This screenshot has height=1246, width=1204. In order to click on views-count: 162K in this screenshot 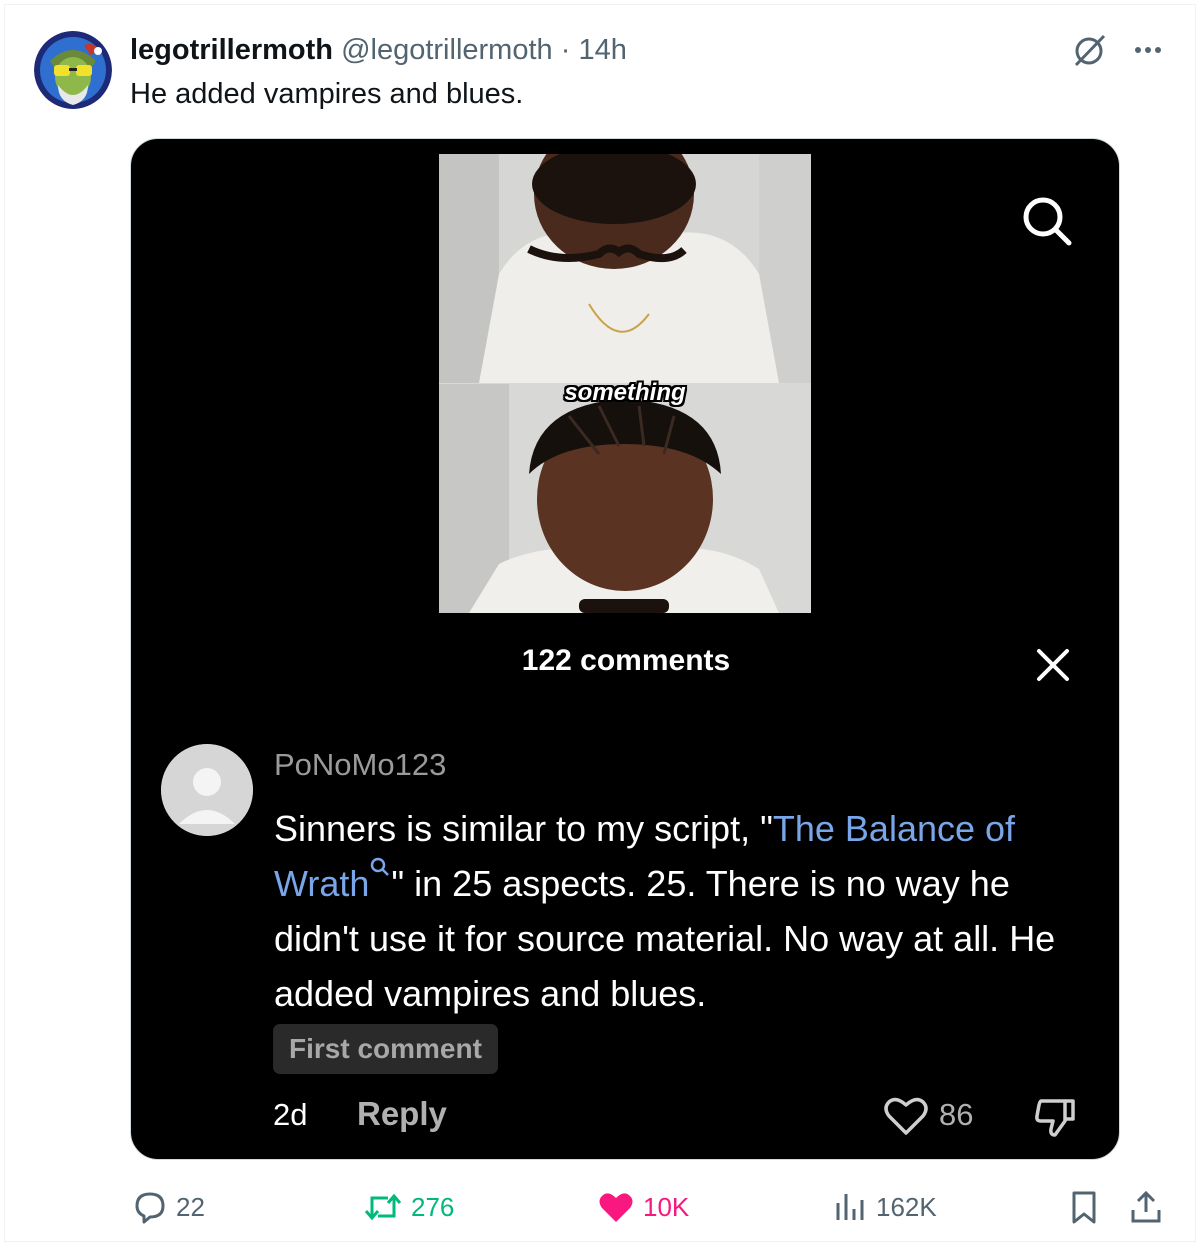, I will do `click(906, 1206)`.